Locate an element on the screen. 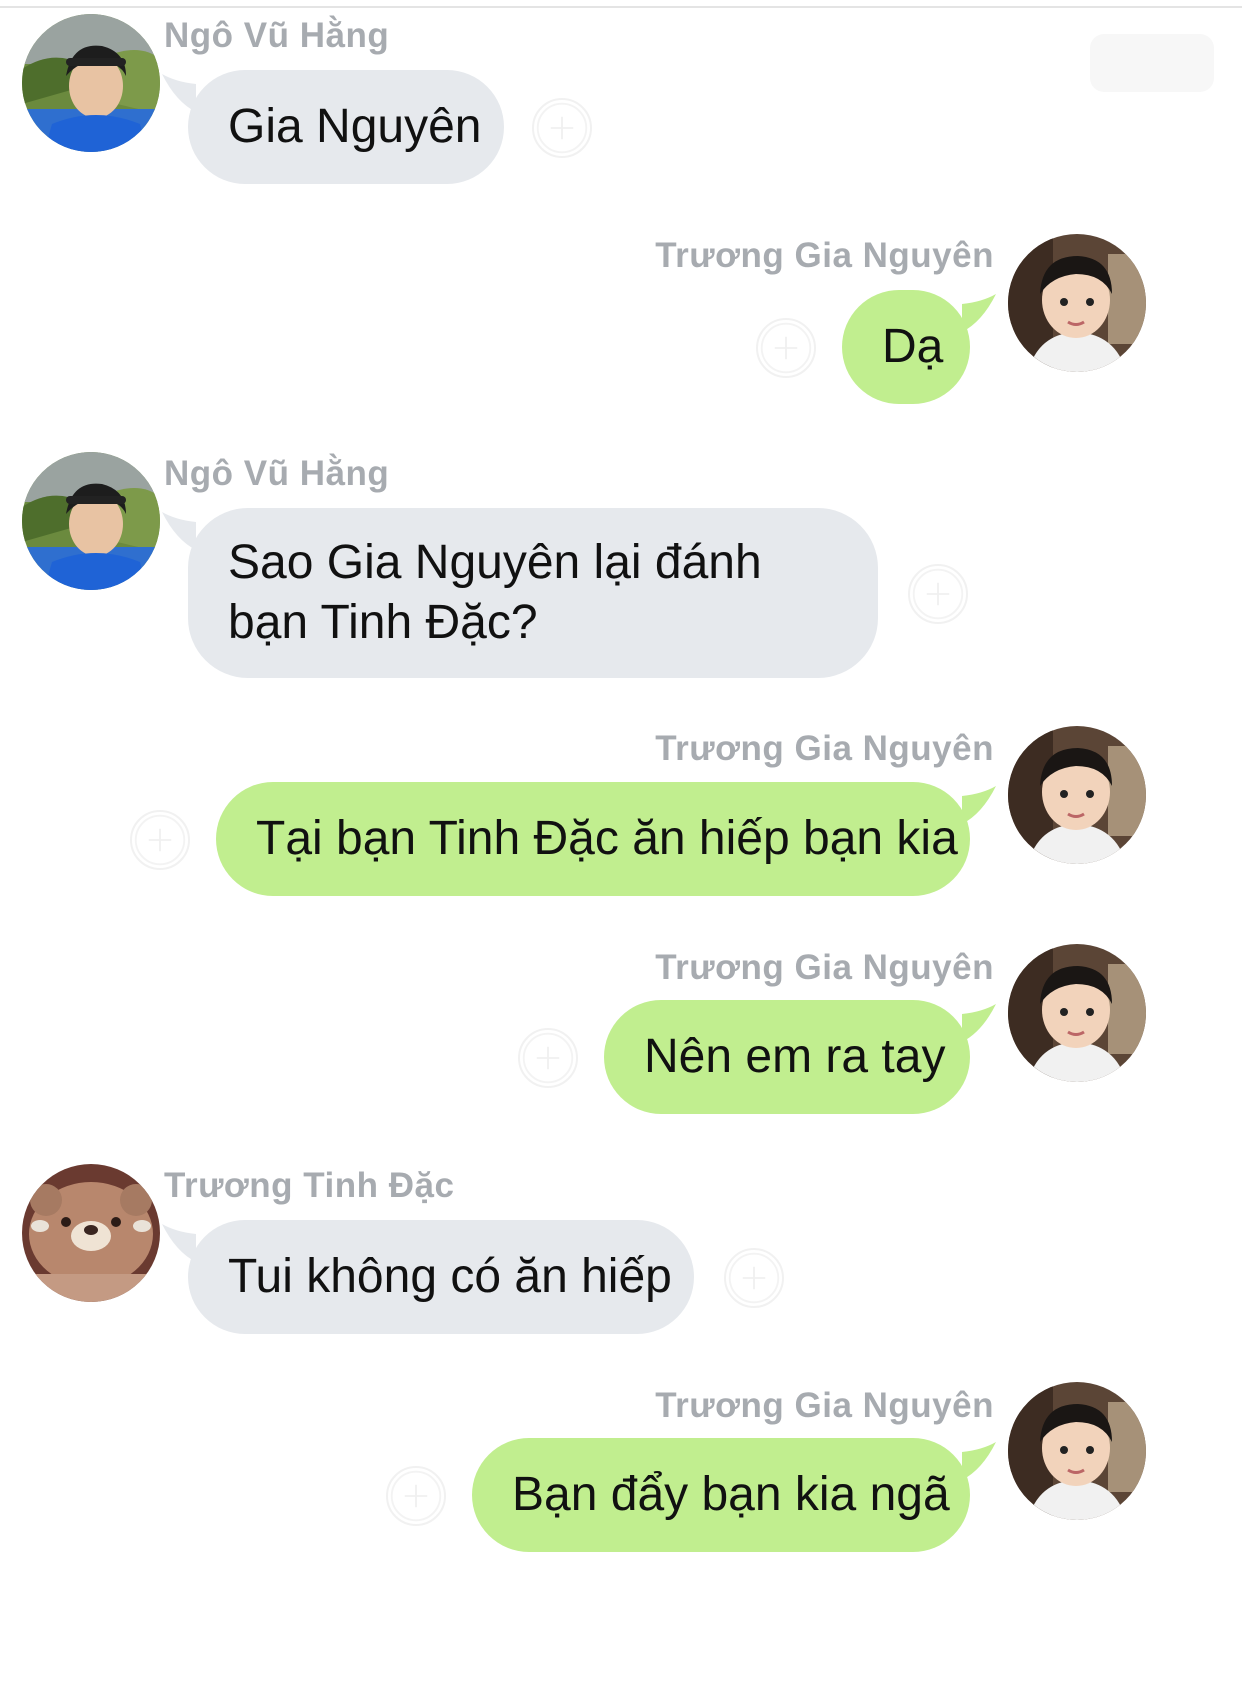 The width and height of the screenshot is (1242, 1682). sender-name: Trương Tinh Đặc is located at coordinates (309, 1185).